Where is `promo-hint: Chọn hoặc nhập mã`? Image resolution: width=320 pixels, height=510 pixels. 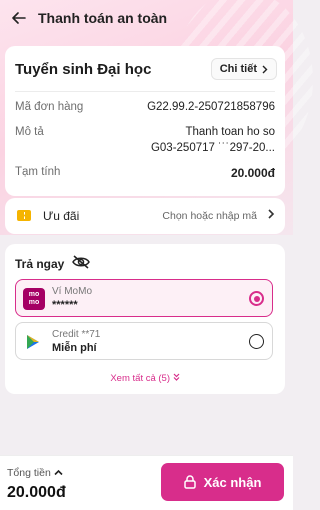 promo-hint: Chọn hoặc nhập mã is located at coordinates (209, 216).